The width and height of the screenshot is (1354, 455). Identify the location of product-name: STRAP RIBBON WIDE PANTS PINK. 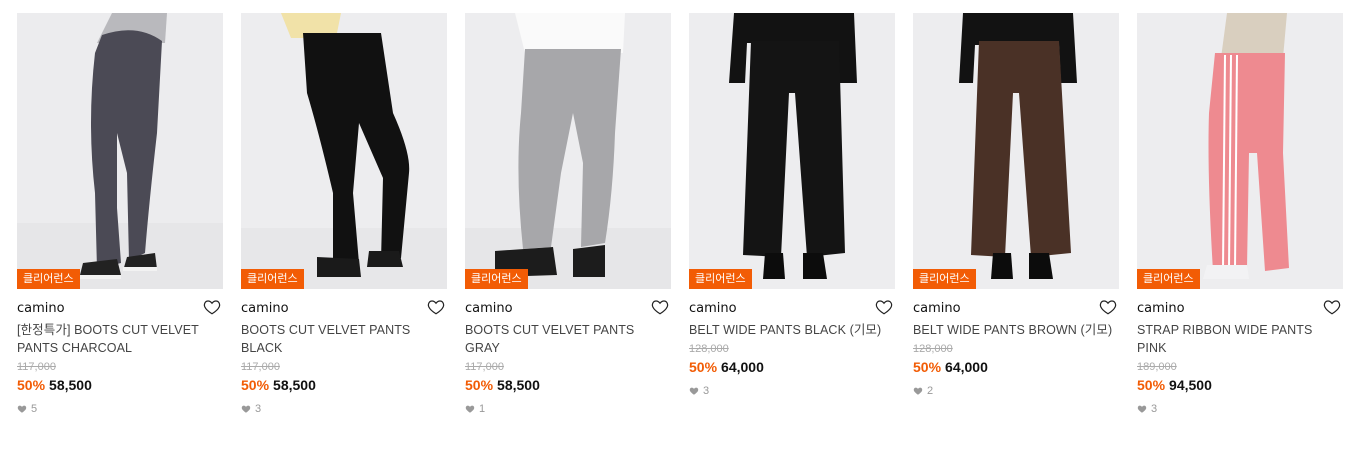
(1240, 339).